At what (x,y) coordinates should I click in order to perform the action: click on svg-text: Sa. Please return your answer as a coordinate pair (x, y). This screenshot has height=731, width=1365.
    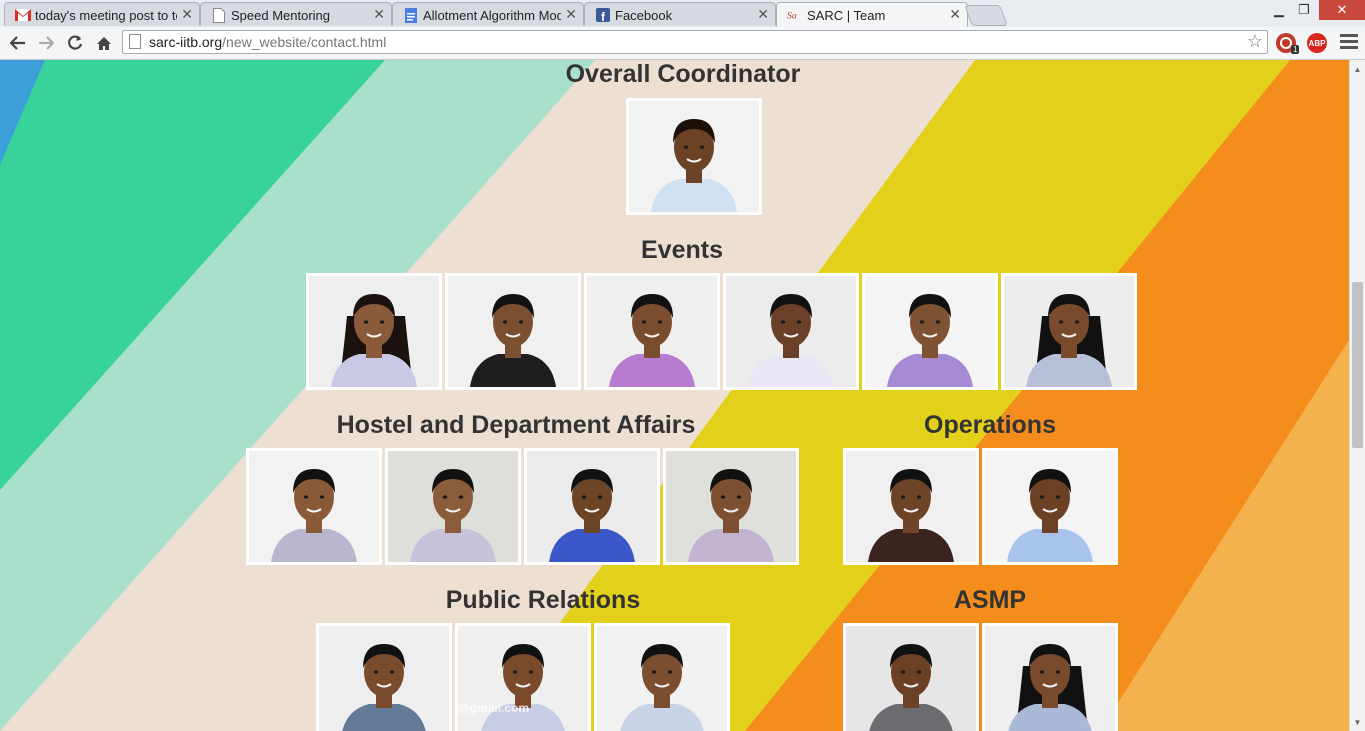
    Looking at the image, I should click on (792, 16).